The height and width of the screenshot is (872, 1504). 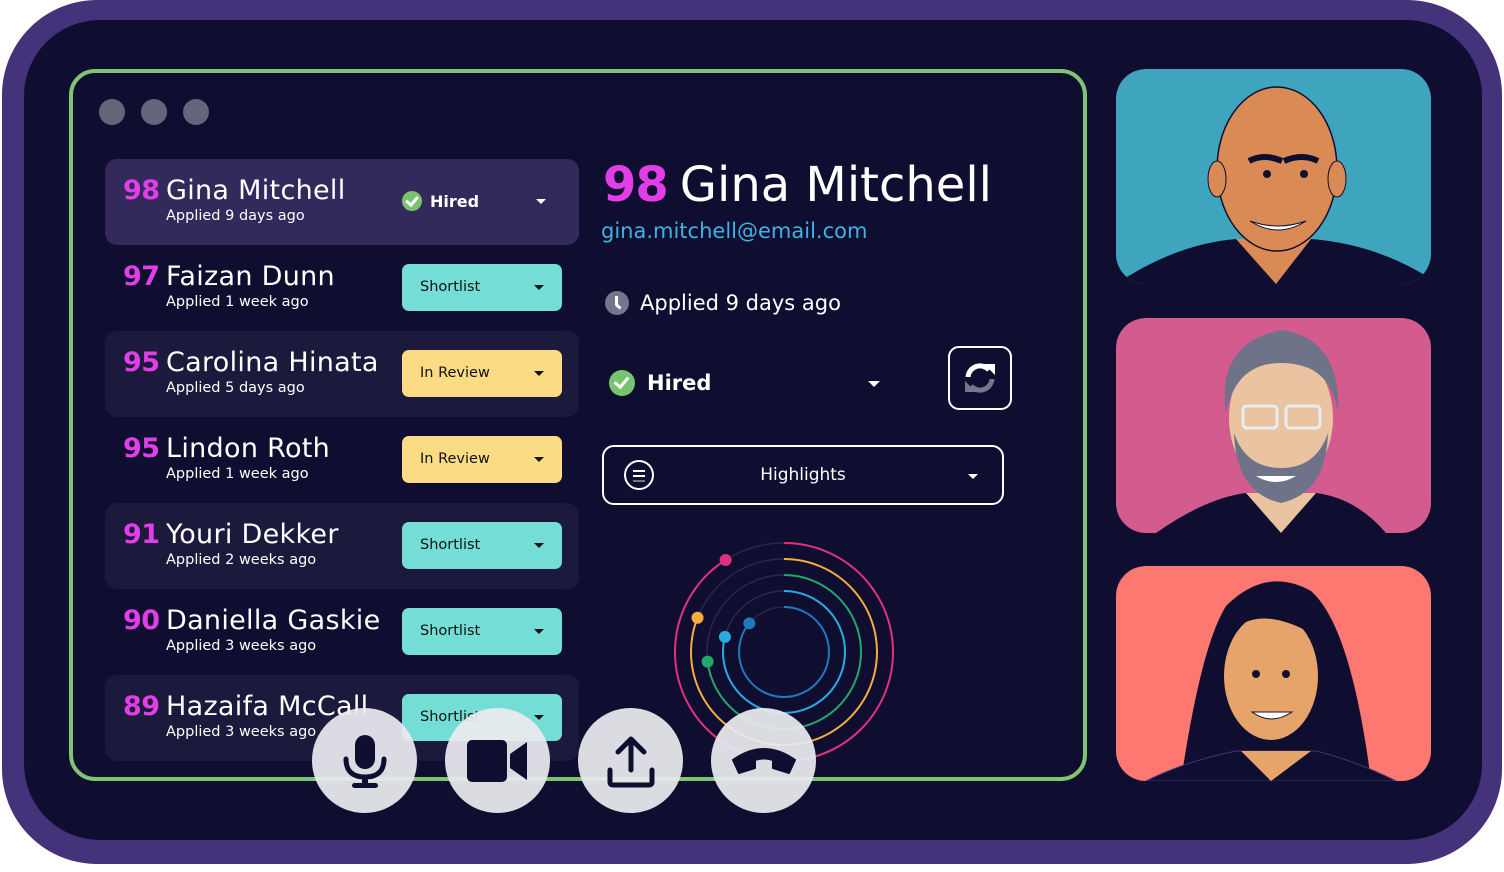 I want to click on candidate-name: Youri Dekker, so click(x=252, y=534).